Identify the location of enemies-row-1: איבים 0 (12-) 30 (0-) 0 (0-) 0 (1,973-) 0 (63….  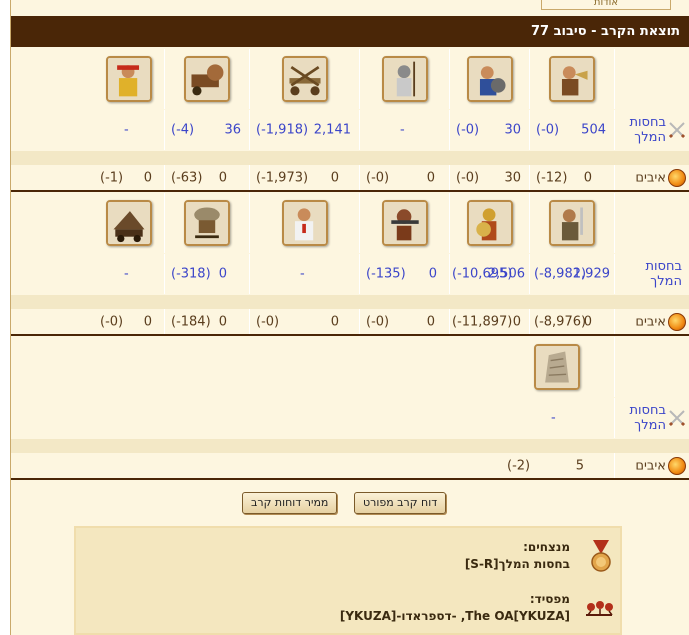
(350, 178).